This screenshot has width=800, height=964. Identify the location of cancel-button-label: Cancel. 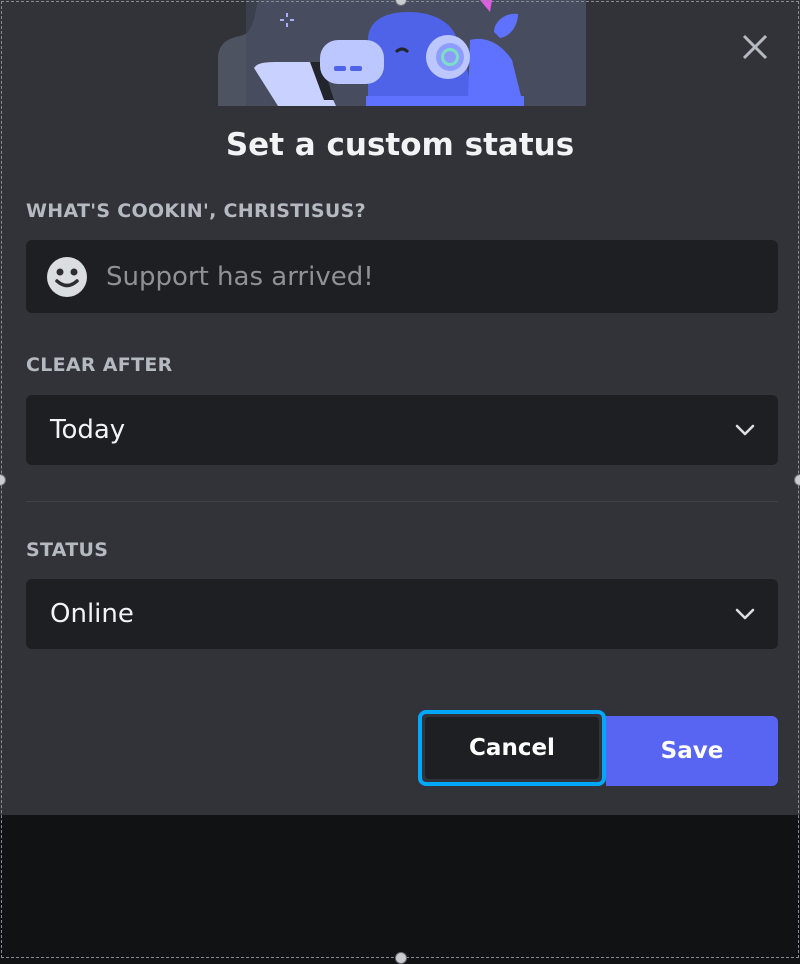
(512, 748).